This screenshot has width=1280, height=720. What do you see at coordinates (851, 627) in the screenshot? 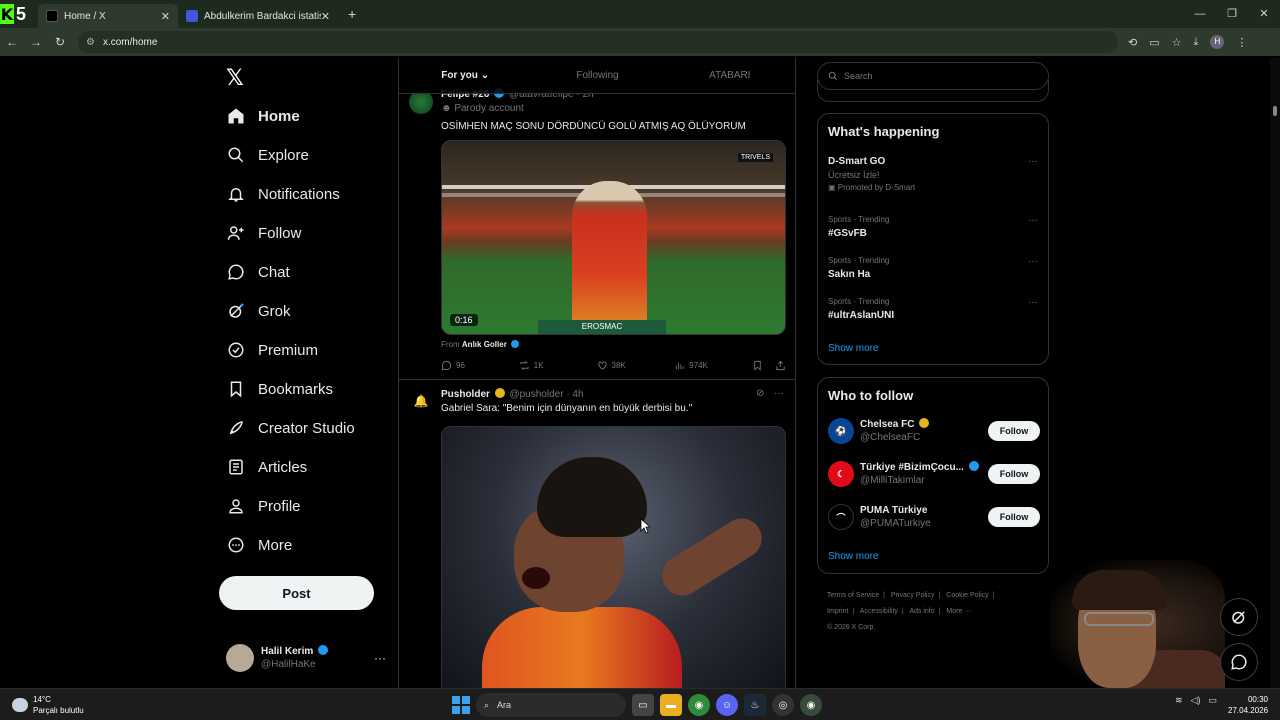
I see `copyright: © 2026 X Corp.` at bounding box center [851, 627].